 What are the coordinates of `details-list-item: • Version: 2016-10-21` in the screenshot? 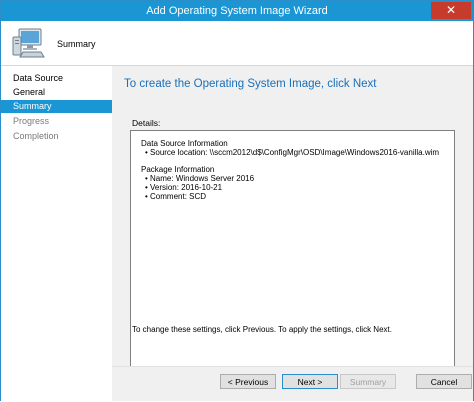 It's located at (184, 187).